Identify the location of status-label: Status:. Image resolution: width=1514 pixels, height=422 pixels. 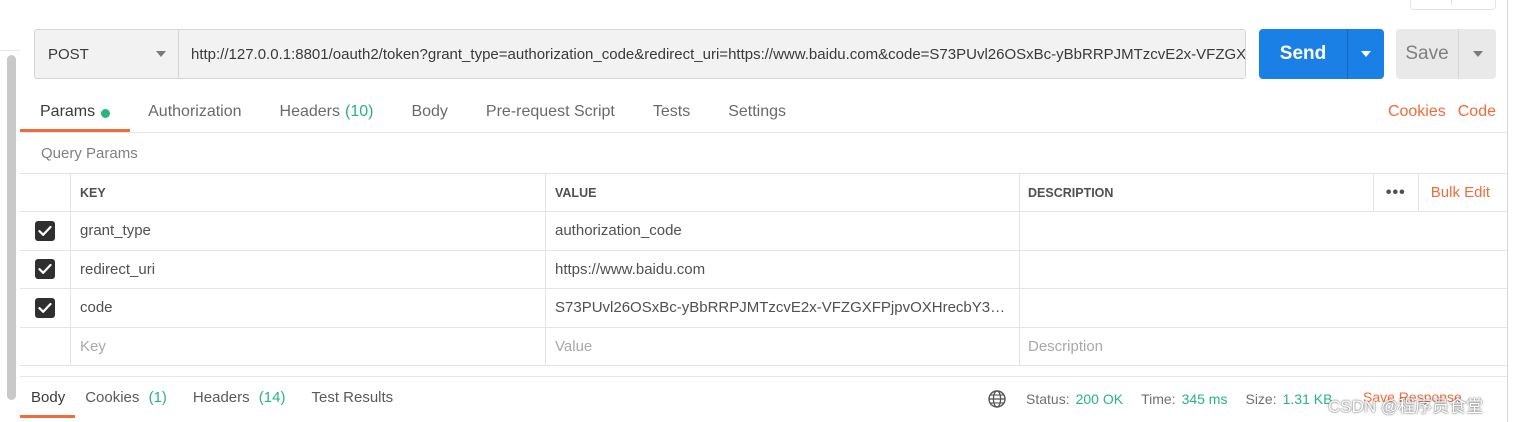
(1048, 399).